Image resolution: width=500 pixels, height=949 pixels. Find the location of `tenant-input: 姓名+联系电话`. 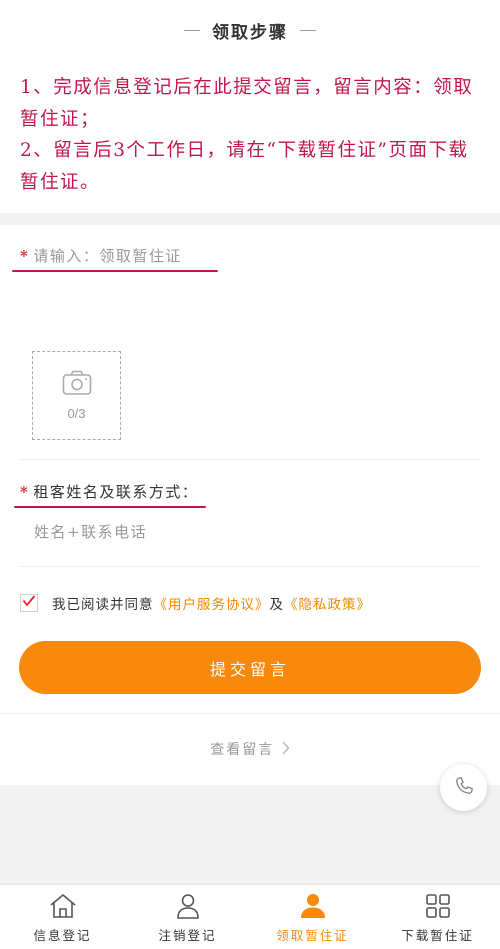

tenant-input: 姓名+联系电话 is located at coordinates (90, 531).